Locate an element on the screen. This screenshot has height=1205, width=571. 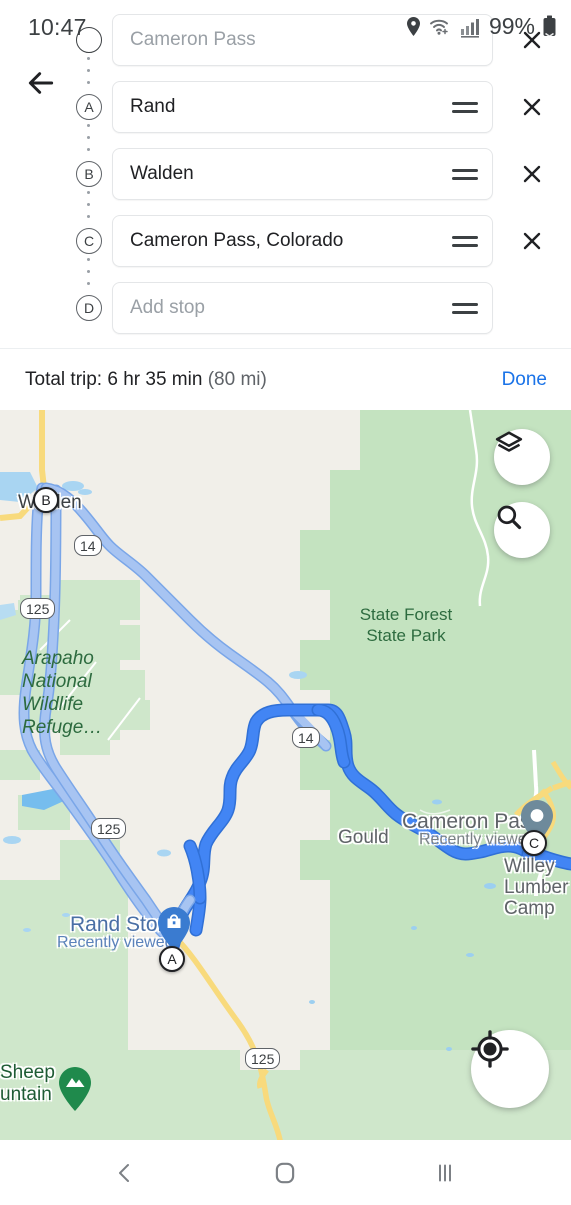
sheep-mountain-pin-icon is located at coordinates (75, 1089).